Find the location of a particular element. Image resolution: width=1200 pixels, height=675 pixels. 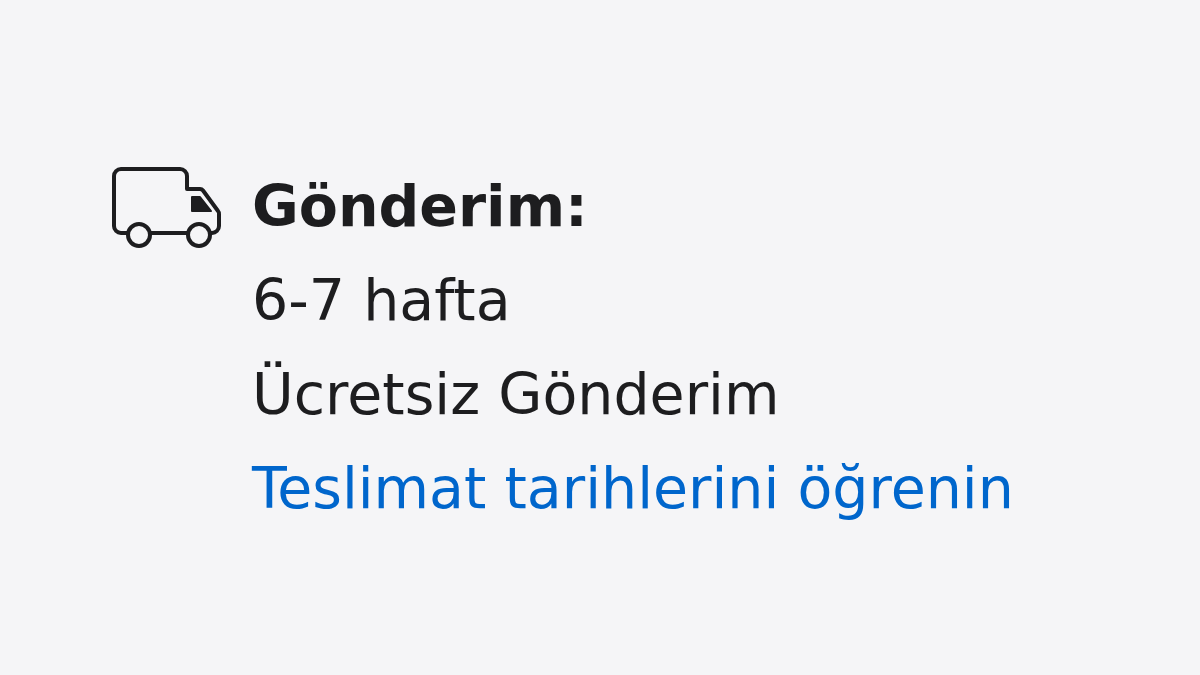

shipping-info-text: 6-7 hafta is located at coordinates (381, 300).